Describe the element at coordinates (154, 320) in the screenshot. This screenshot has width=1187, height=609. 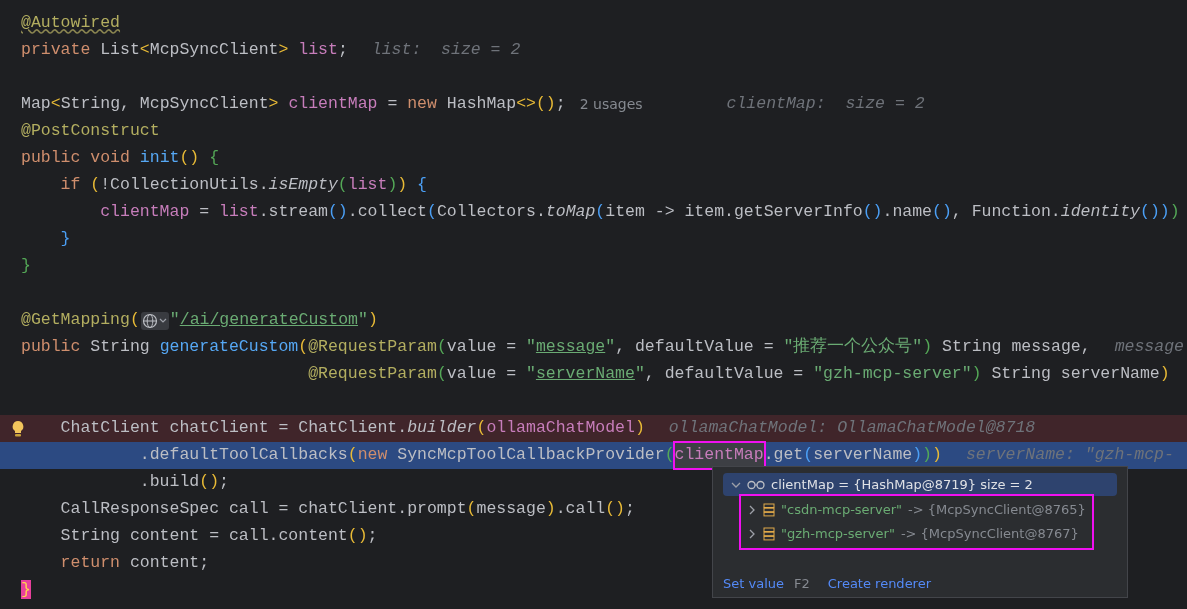
I see `globe-icon` at that location.